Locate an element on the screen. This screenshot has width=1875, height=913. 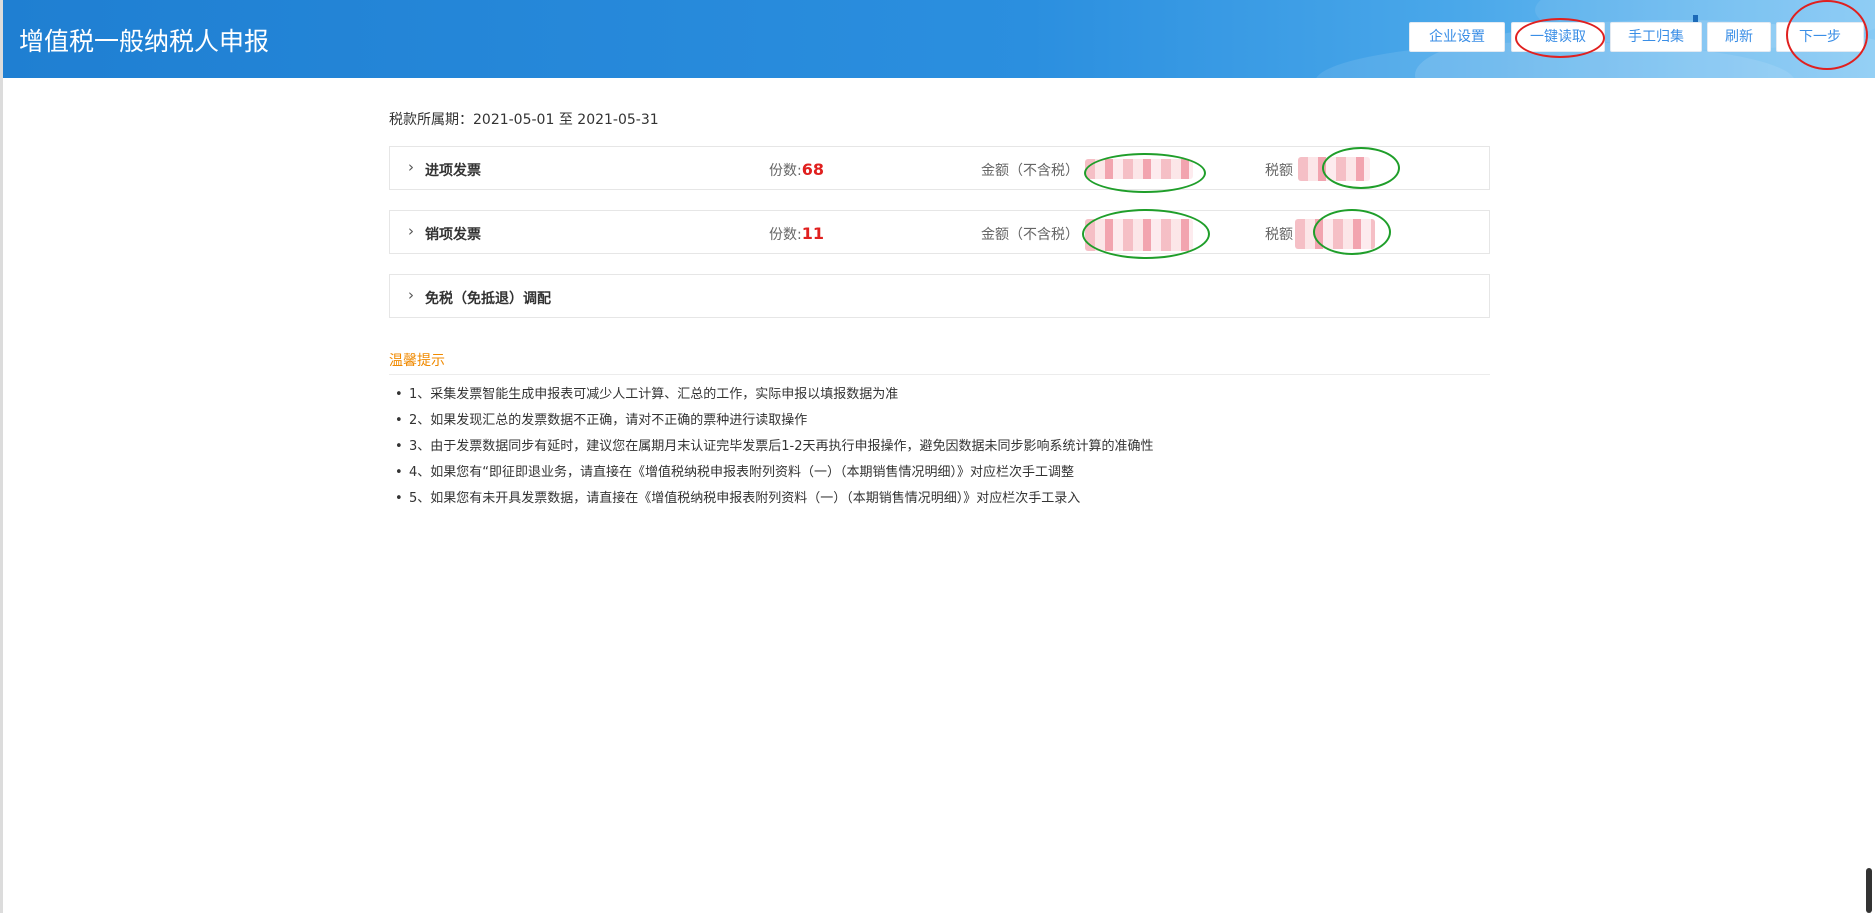
exempt-adjust-panel: › 免税（免抵退）调配 is located at coordinates (939, 296).